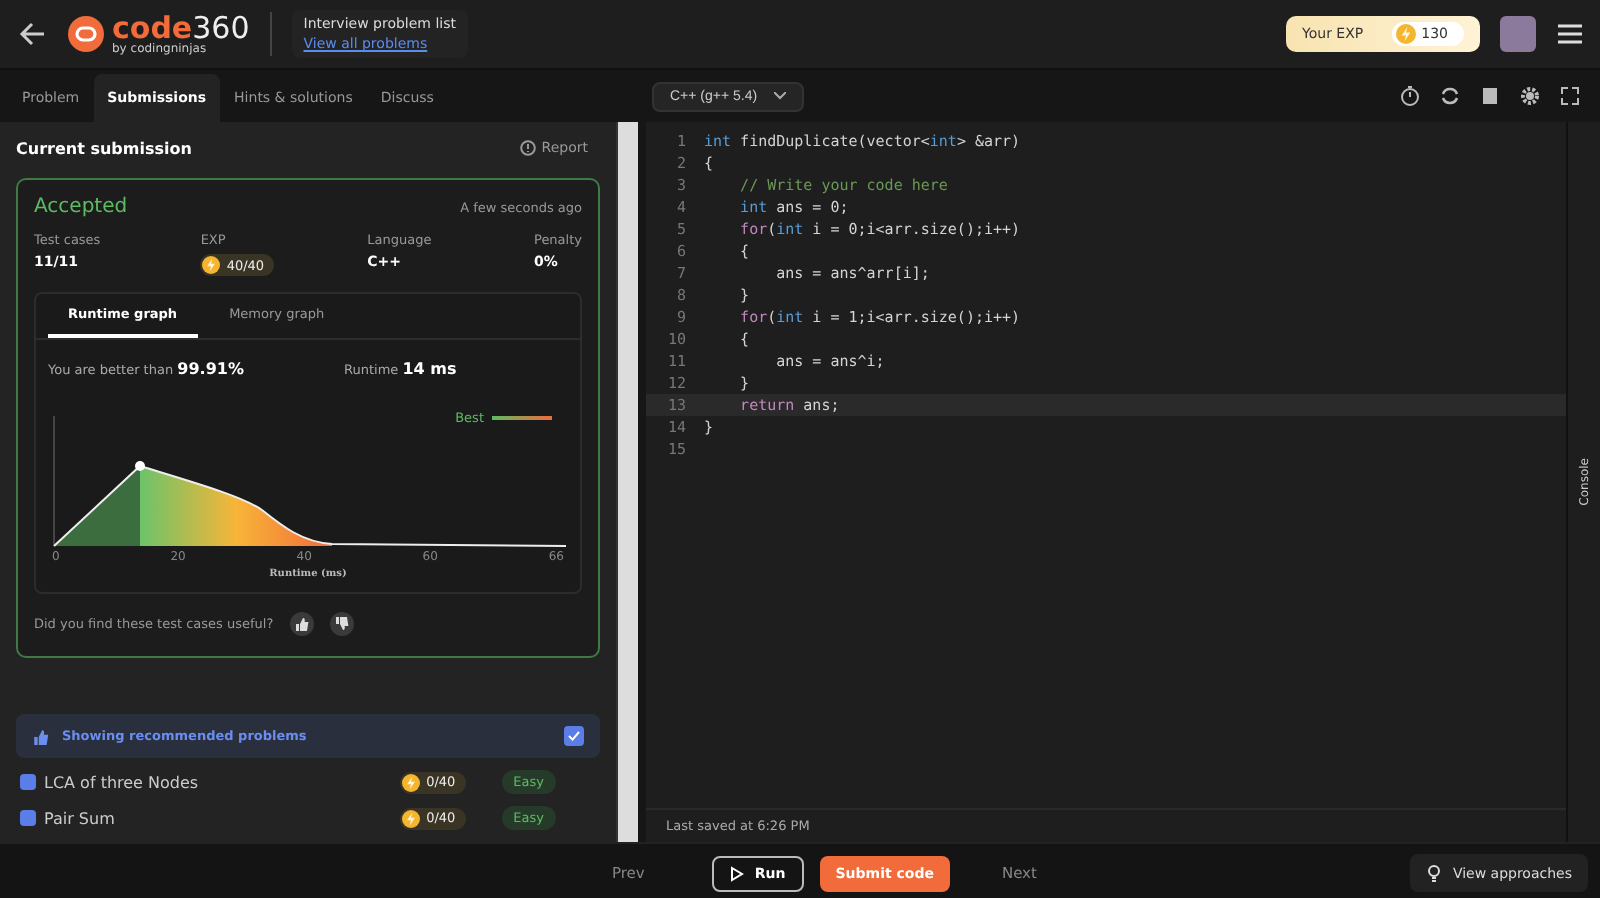 The height and width of the screenshot is (898, 1600). Describe the element at coordinates (181, 28) in the screenshot. I see `logo-text: code360` at that location.